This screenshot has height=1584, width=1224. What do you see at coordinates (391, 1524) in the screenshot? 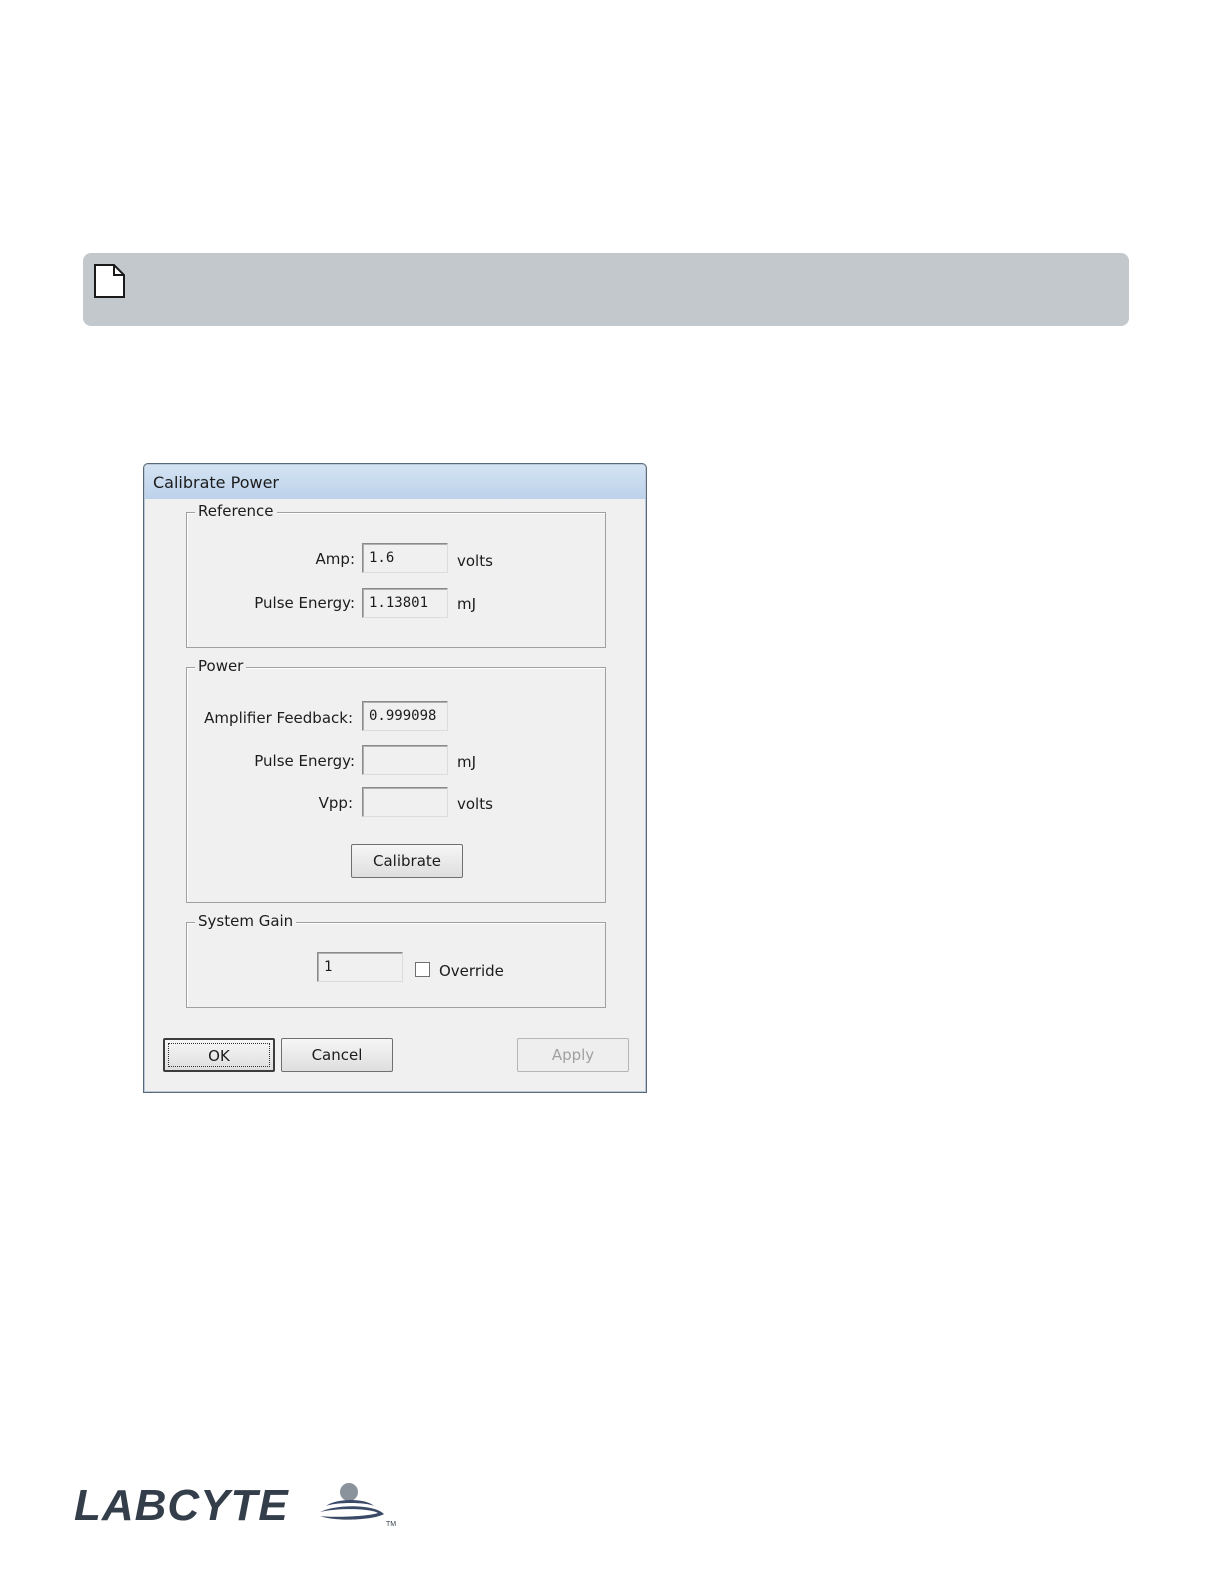
I see `logo-trademark: TM` at bounding box center [391, 1524].